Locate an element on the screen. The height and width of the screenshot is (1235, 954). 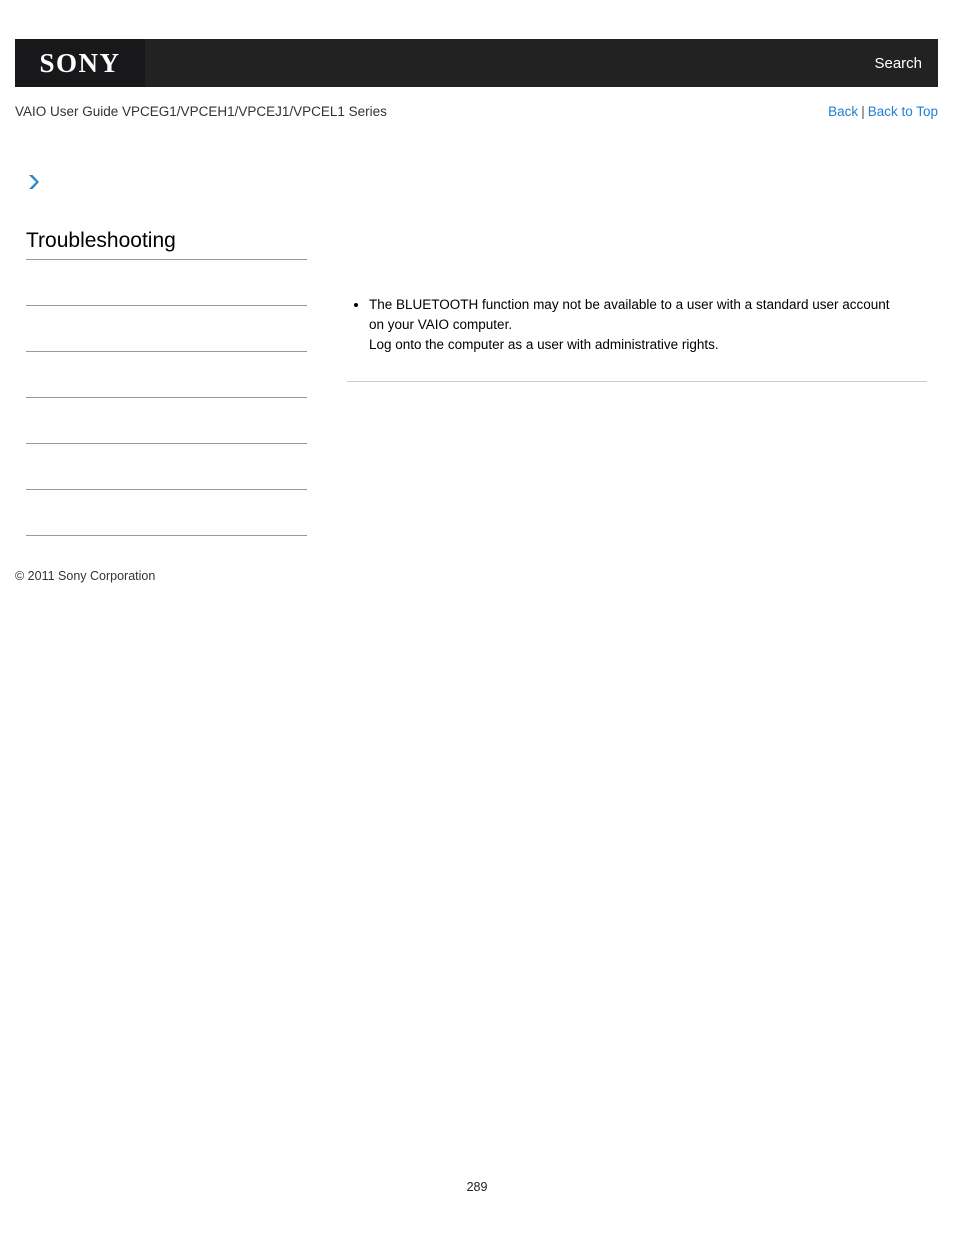
sony-logo-text: SONY is located at coordinates (80, 62).